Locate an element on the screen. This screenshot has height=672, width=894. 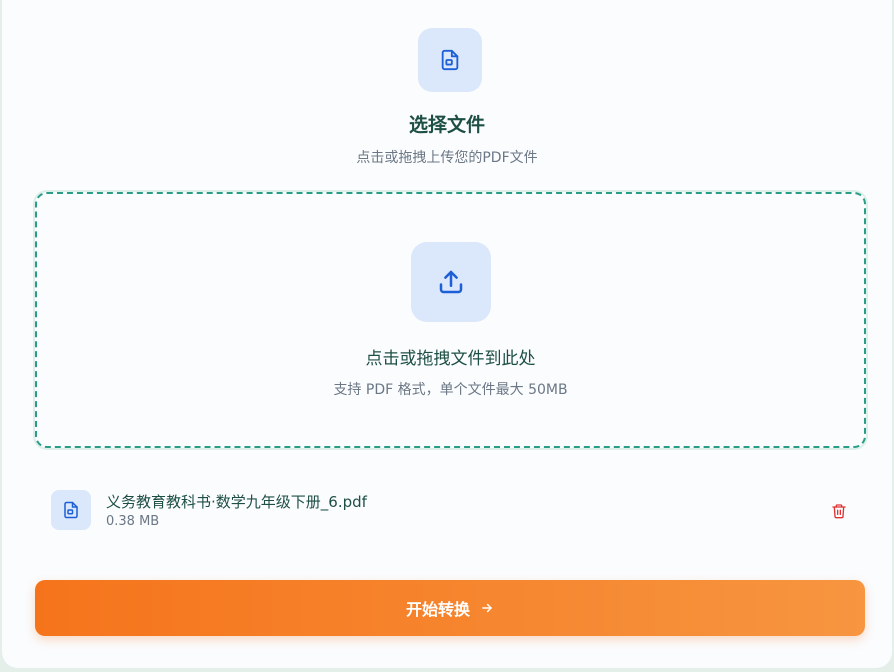
file-name: 义务教育教科书·数学九年级下册_6.pdf is located at coordinates (236, 502).